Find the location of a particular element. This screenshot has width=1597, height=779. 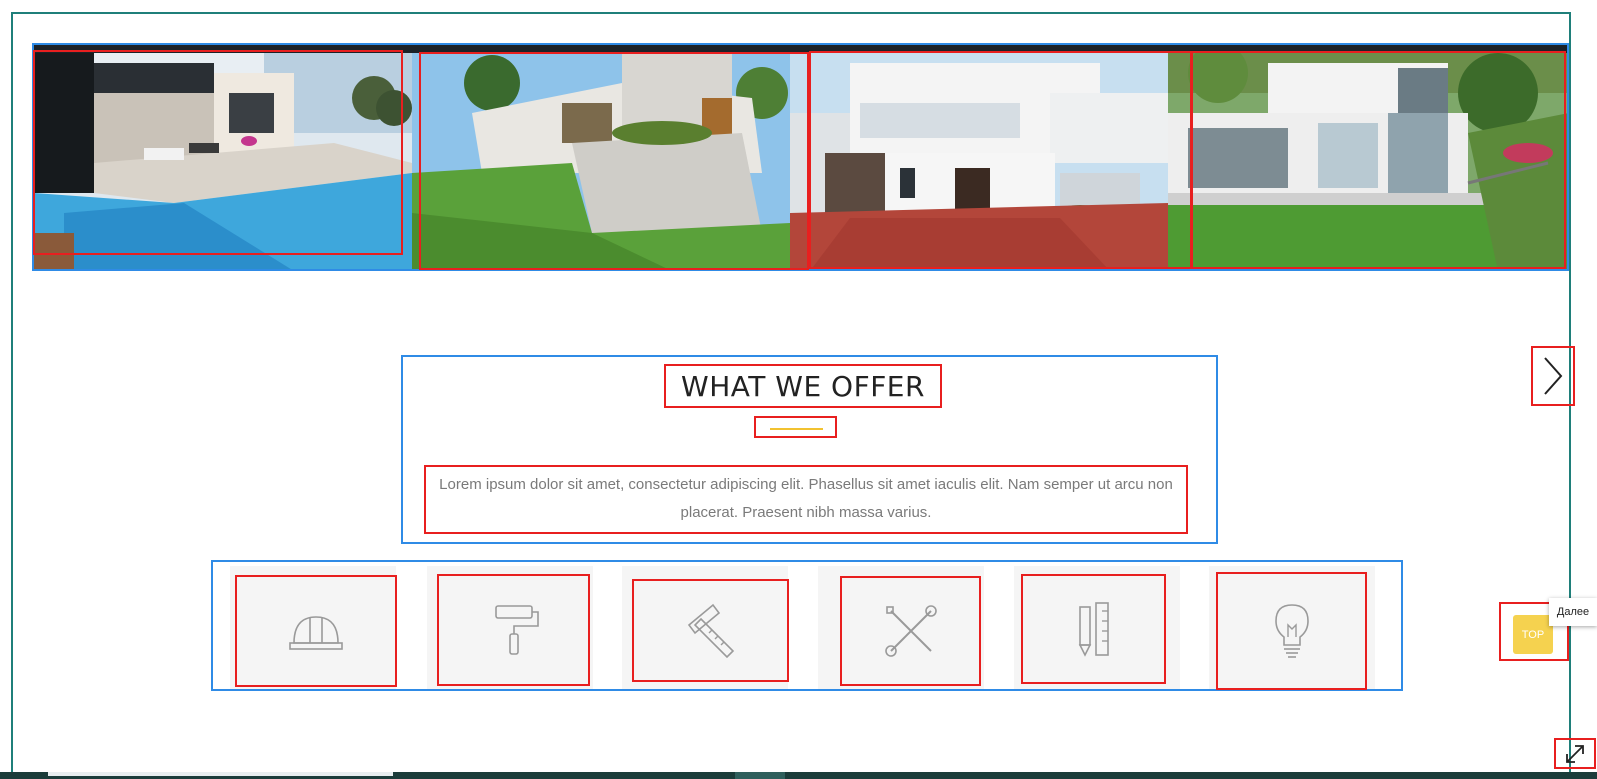

service-repair is located at coordinates (910, 631).